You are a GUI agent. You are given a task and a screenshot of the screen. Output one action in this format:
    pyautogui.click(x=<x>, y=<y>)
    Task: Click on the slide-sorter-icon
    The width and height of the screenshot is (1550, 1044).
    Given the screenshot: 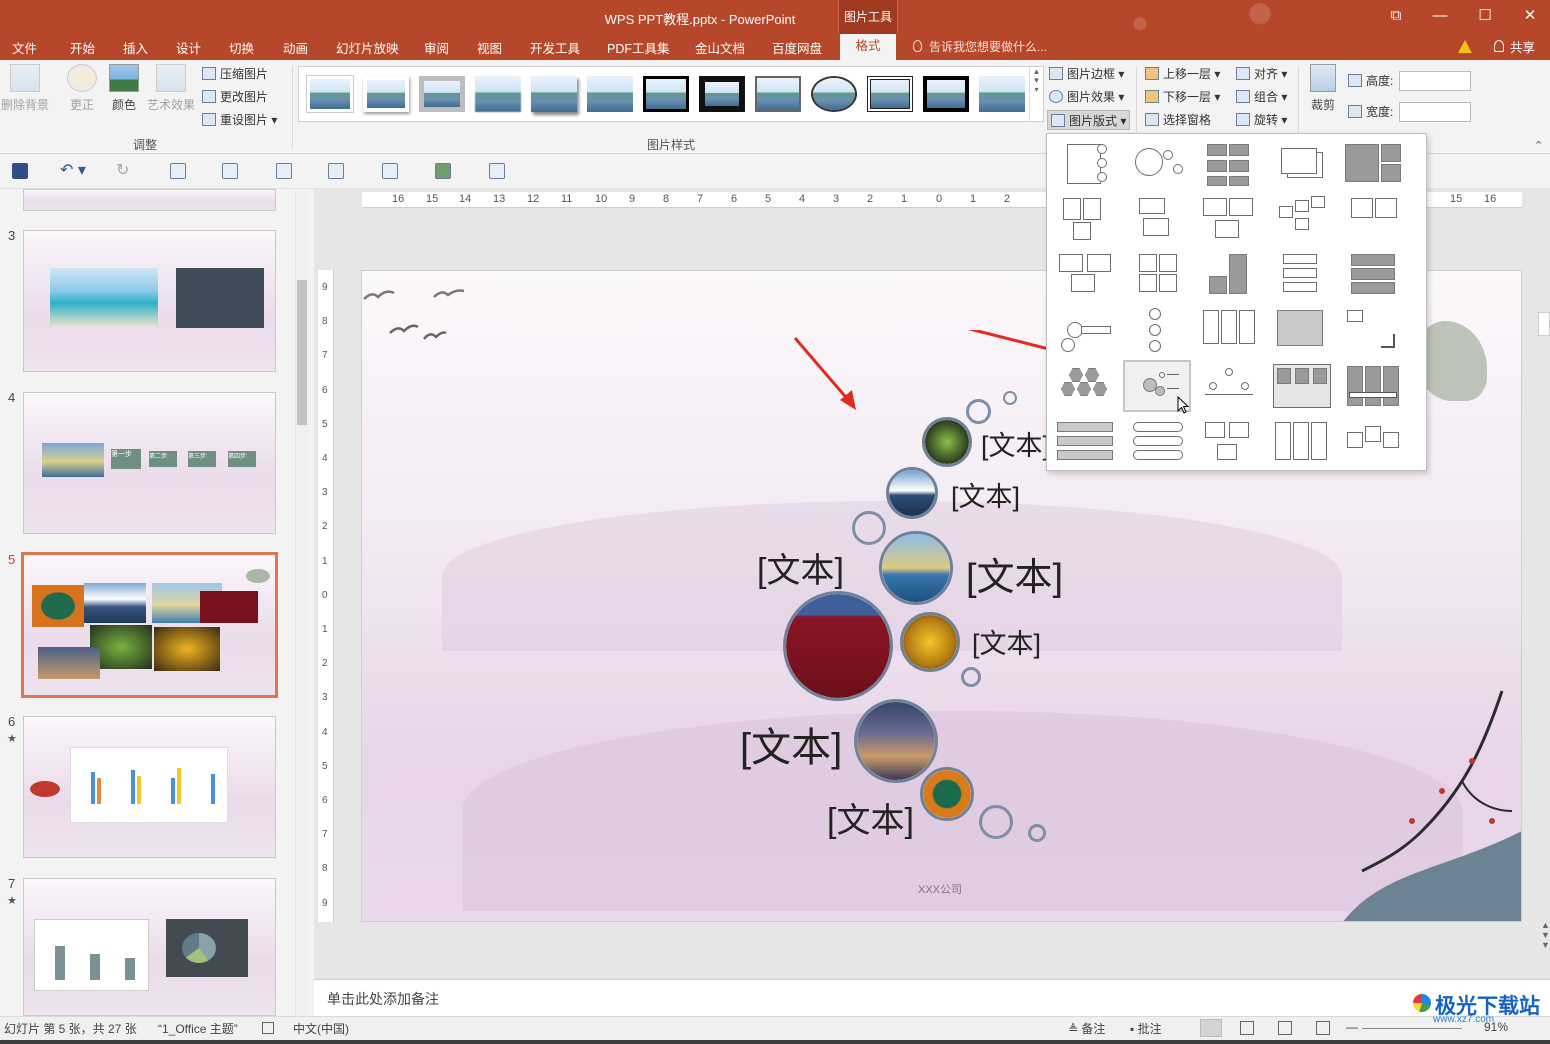 What is the action you would take?
    pyautogui.click(x=1247, y=1028)
    